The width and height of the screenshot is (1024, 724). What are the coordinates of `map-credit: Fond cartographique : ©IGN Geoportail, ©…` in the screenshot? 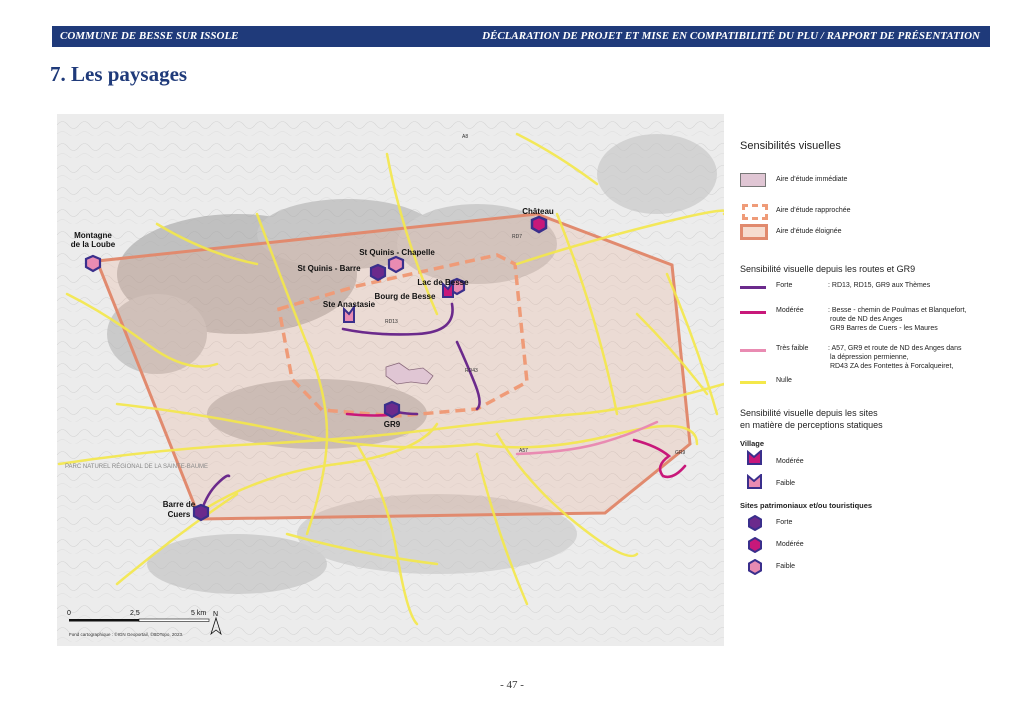 It's located at (126, 634).